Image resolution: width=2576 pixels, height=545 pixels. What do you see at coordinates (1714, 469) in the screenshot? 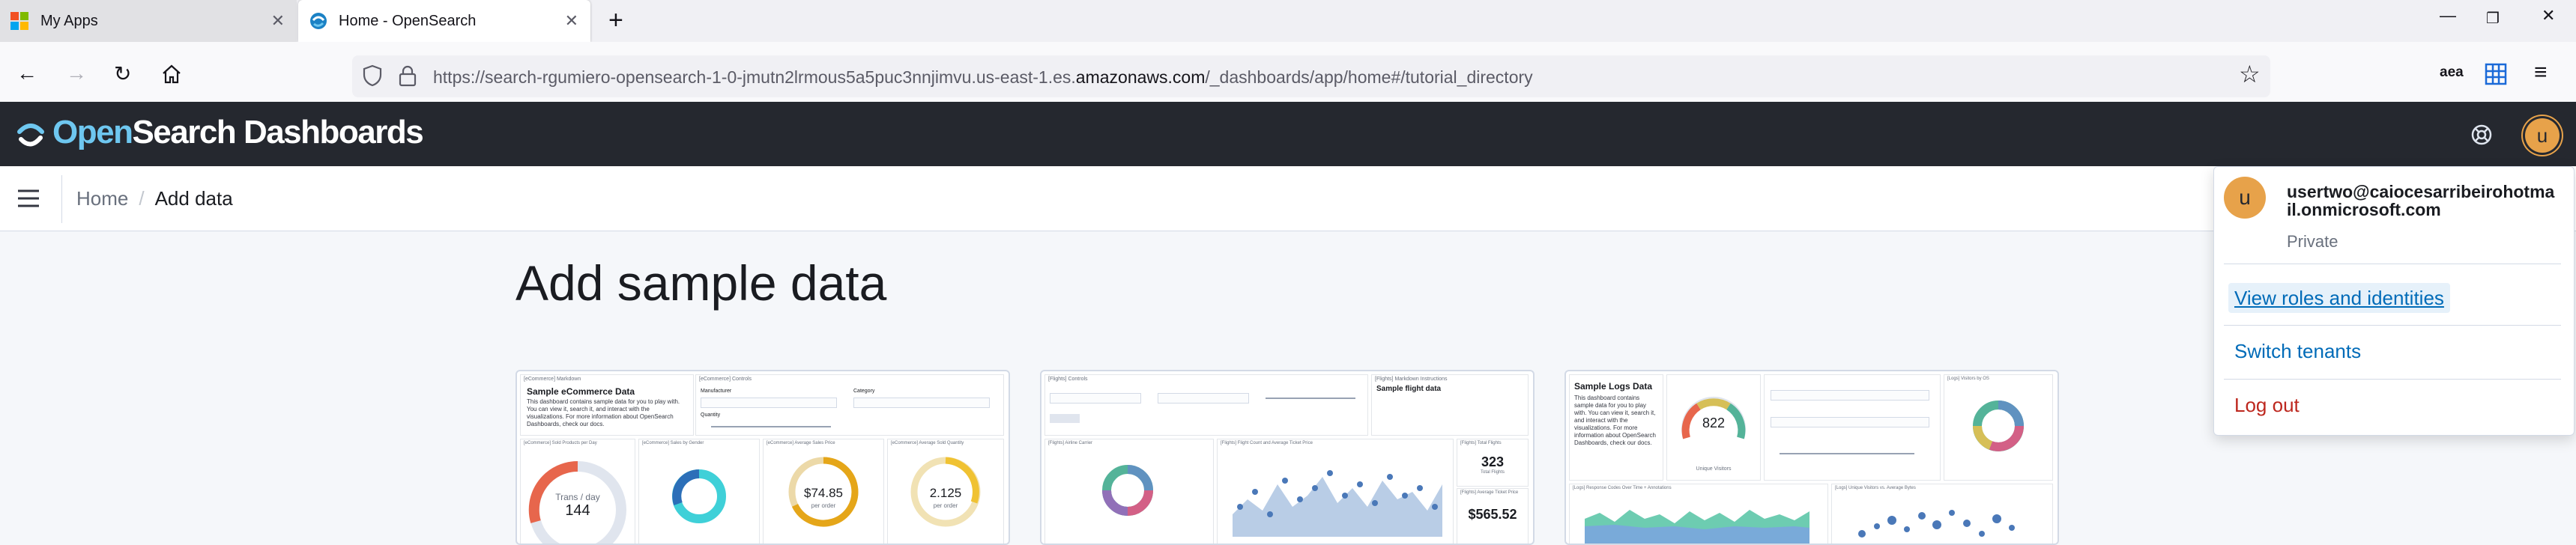
I see `unique-visitors-label: Unique Visitors` at bounding box center [1714, 469].